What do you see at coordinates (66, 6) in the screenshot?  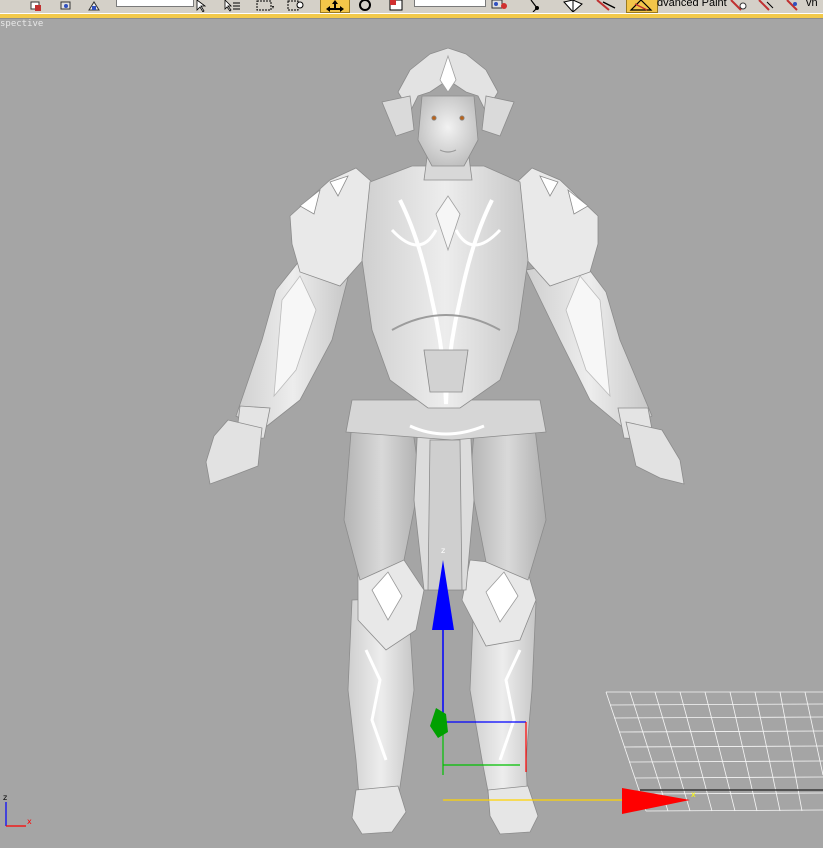 I see `unlink-icon` at bounding box center [66, 6].